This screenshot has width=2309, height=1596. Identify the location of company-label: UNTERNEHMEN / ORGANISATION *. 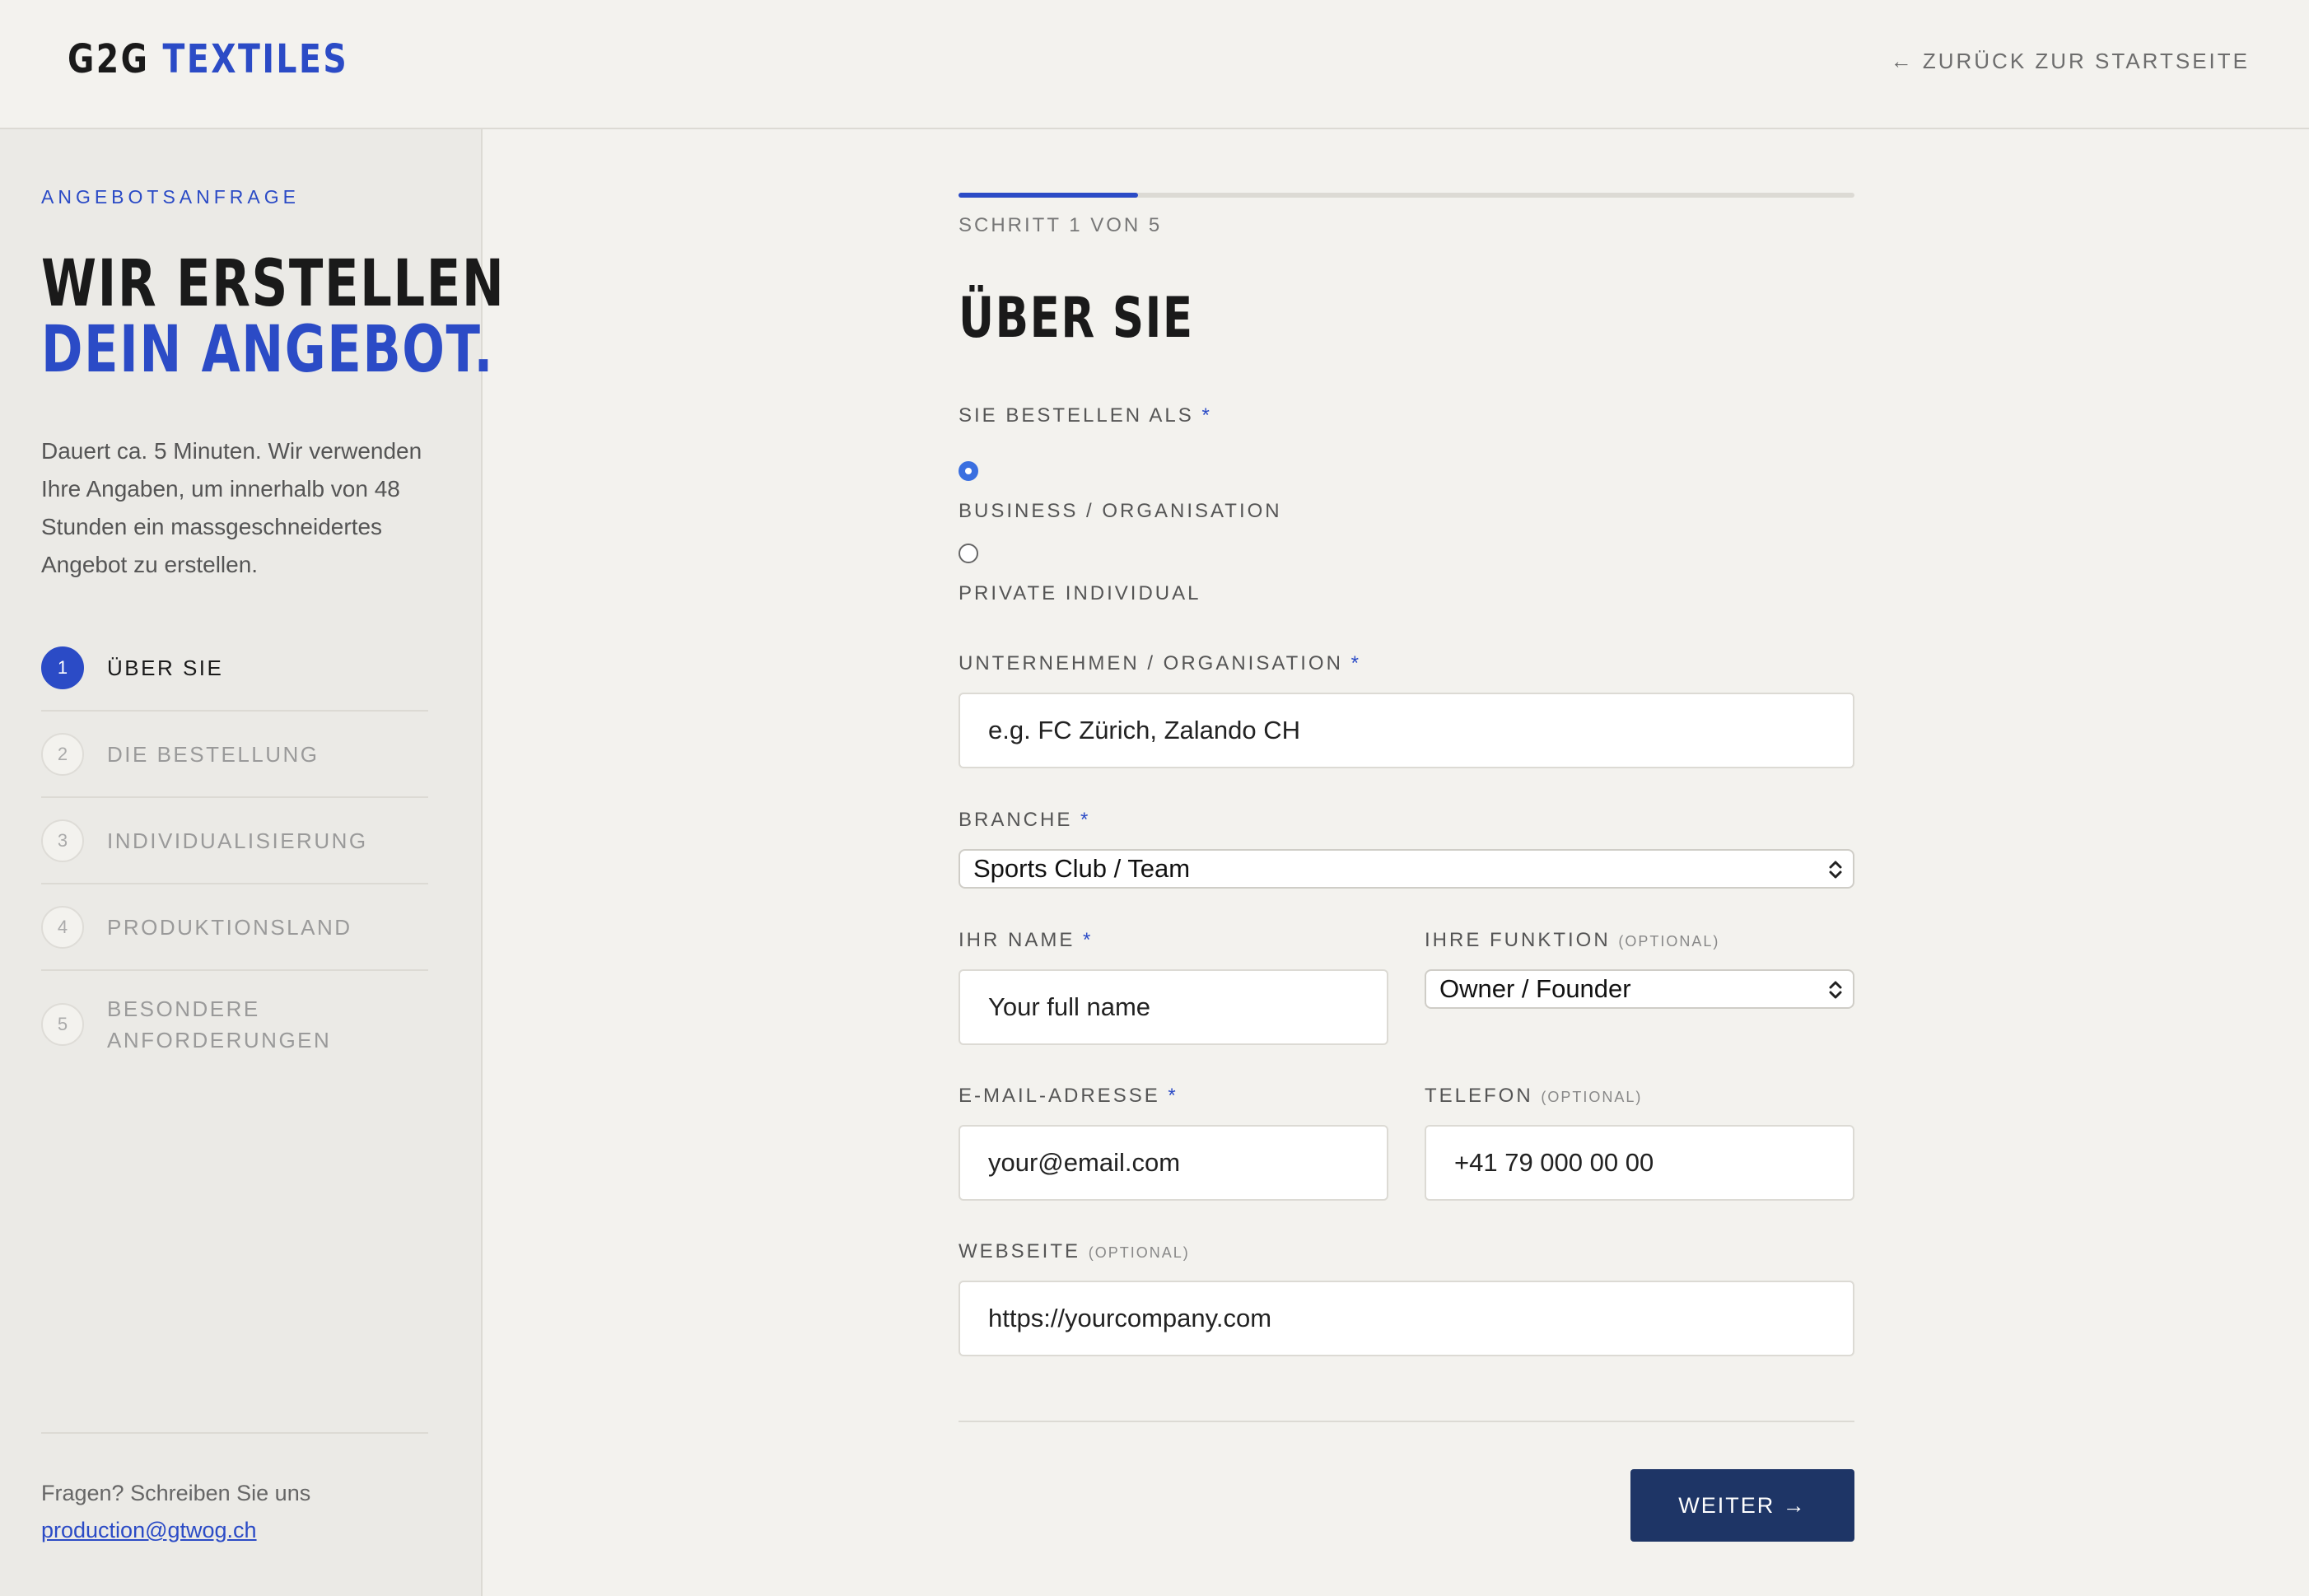
(1160, 664).